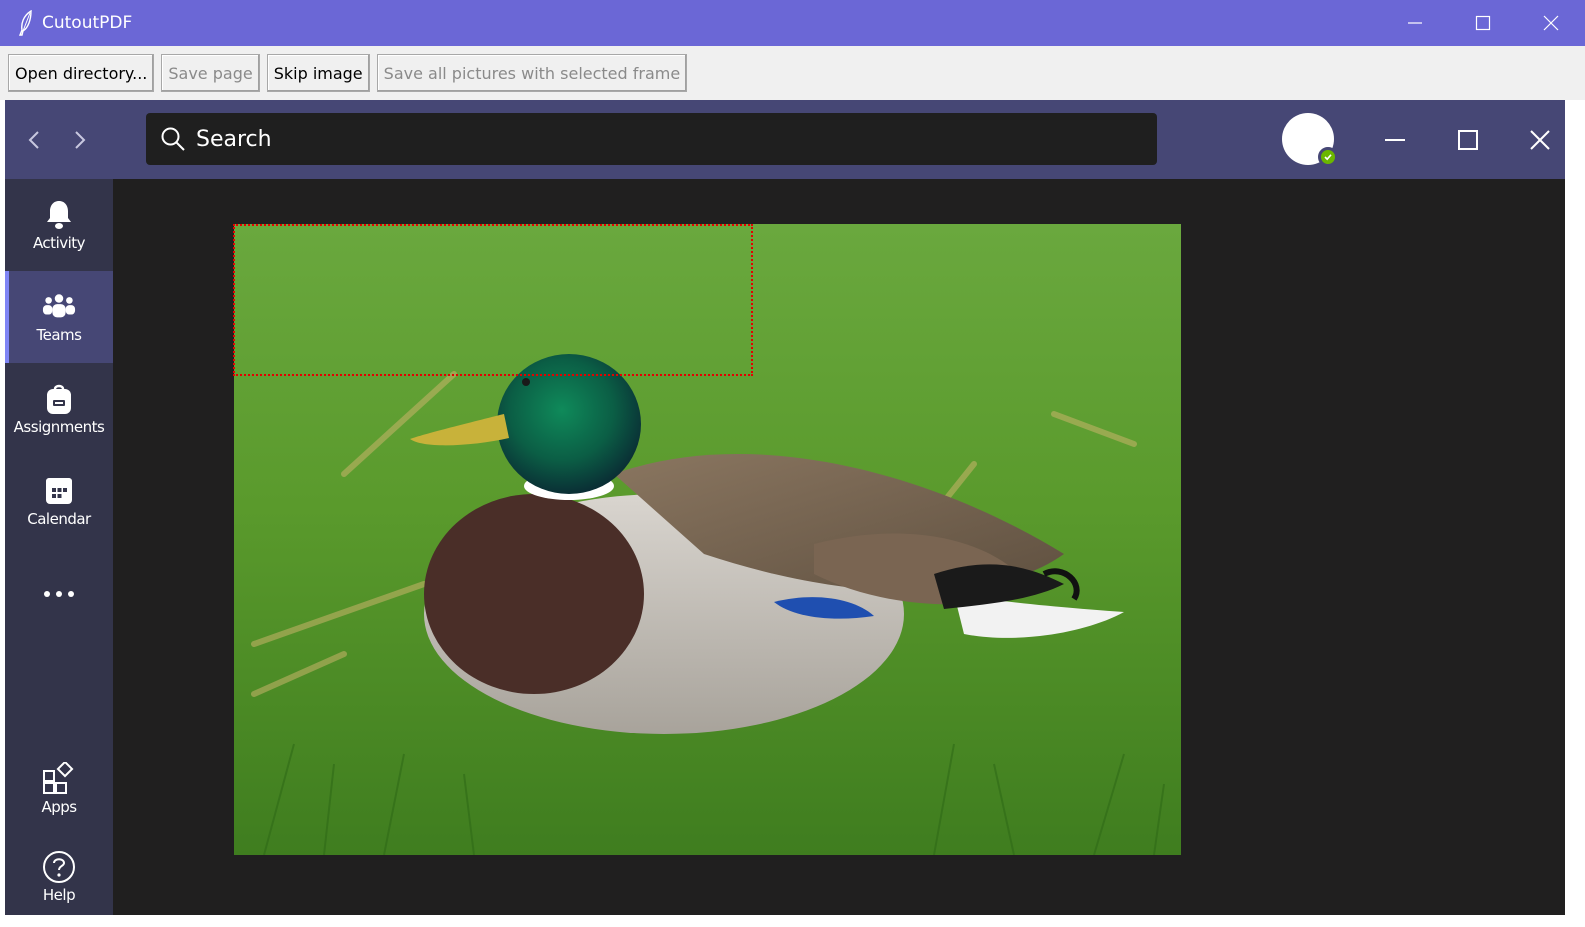 This screenshot has height=927, width=1585. I want to click on maximize-button, so click(1483, 23).